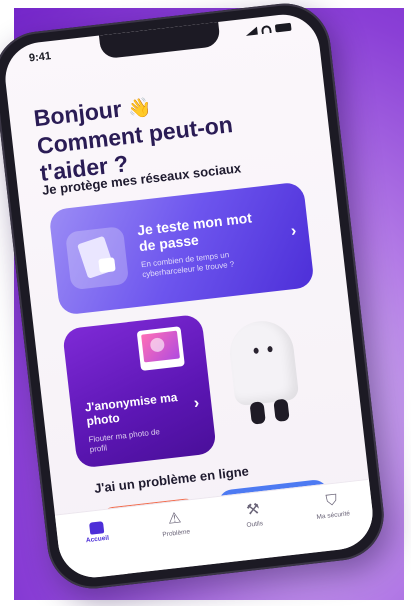  I want to click on shield-icon: ⛉, so click(332, 500).